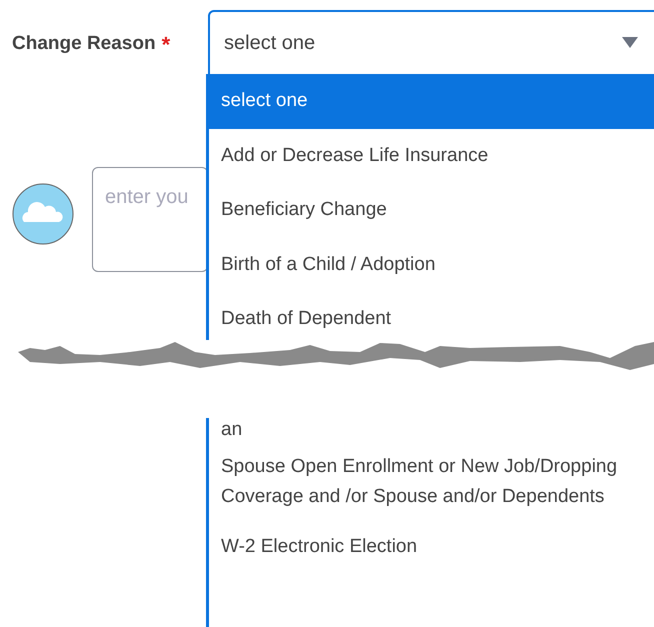  Describe the element at coordinates (166, 45) in the screenshot. I see `required-mark: *` at that location.